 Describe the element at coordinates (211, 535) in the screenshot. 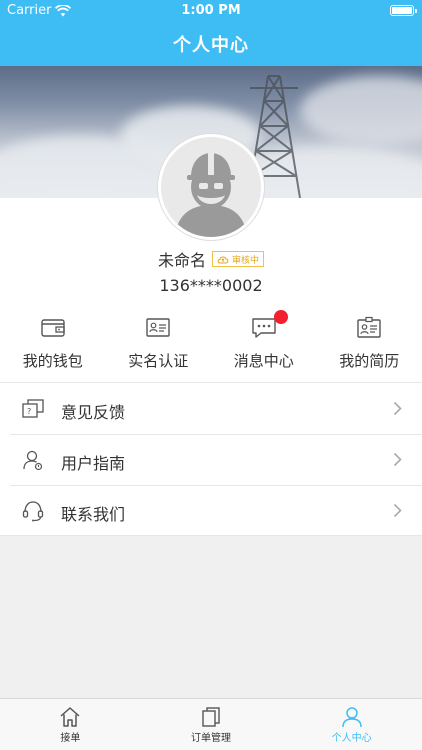

I see `divider` at that location.